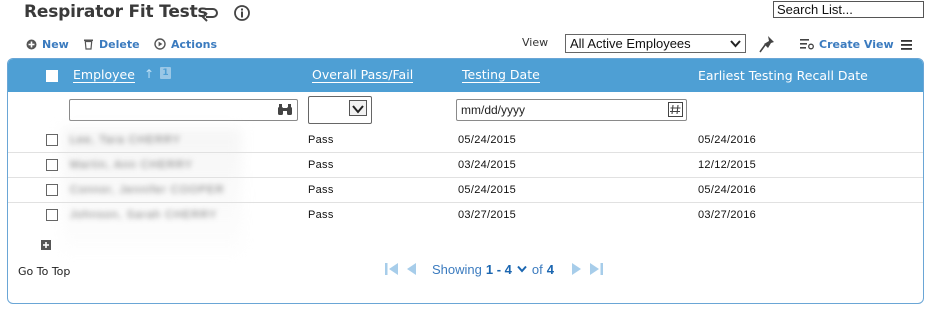 This screenshot has width=928, height=310. What do you see at coordinates (807, 44) in the screenshot?
I see `list-settings-icon` at bounding box center [807, 44].